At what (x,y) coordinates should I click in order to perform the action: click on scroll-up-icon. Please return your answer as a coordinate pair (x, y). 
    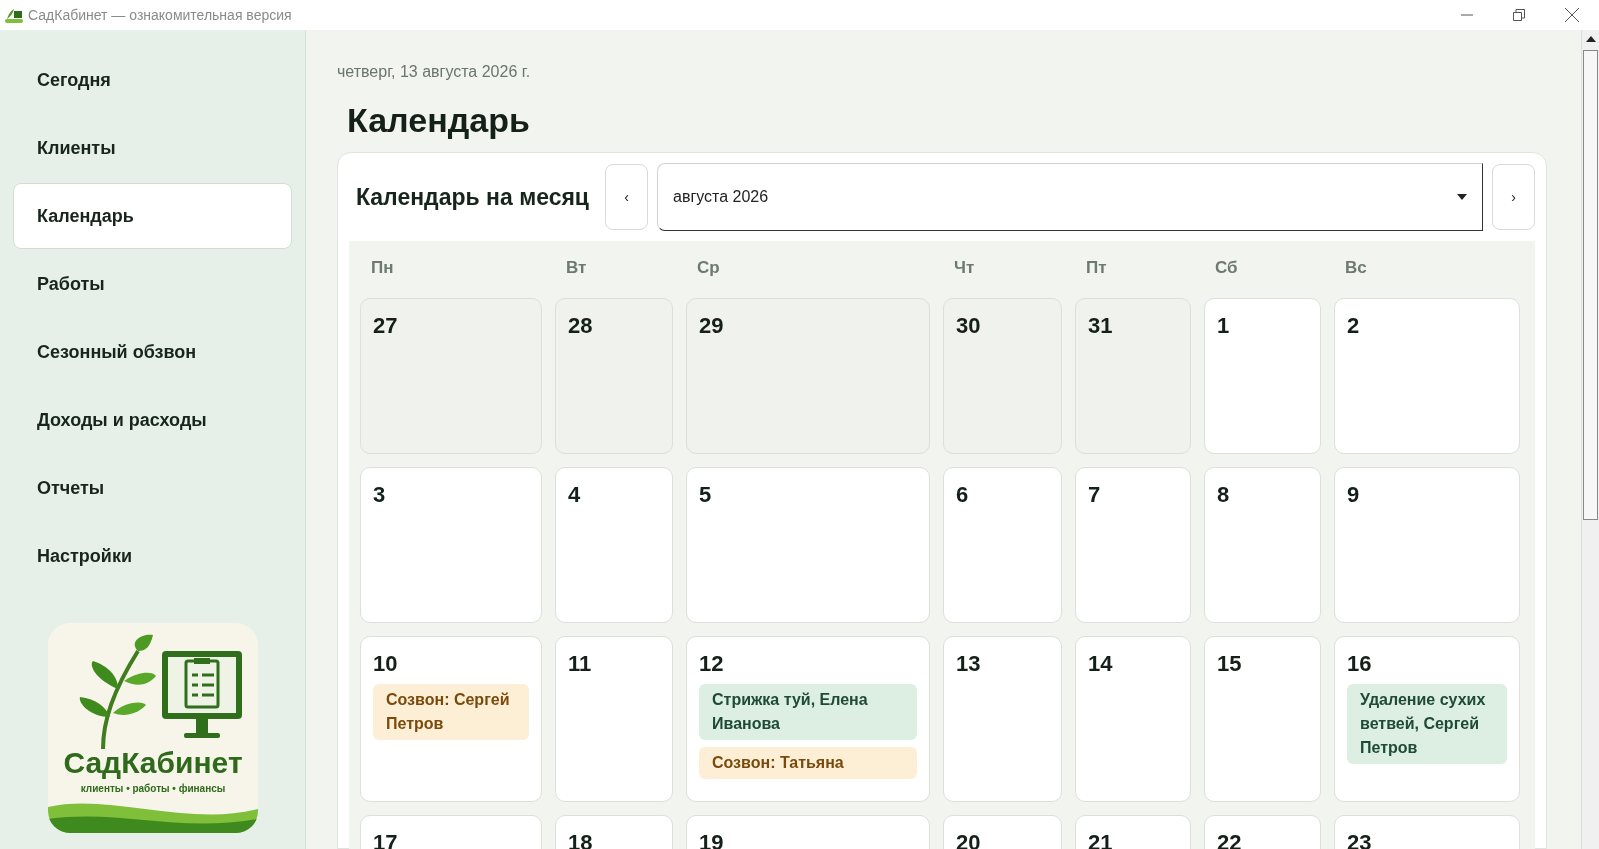
    Looking at the image, I should click on (1590, 39).